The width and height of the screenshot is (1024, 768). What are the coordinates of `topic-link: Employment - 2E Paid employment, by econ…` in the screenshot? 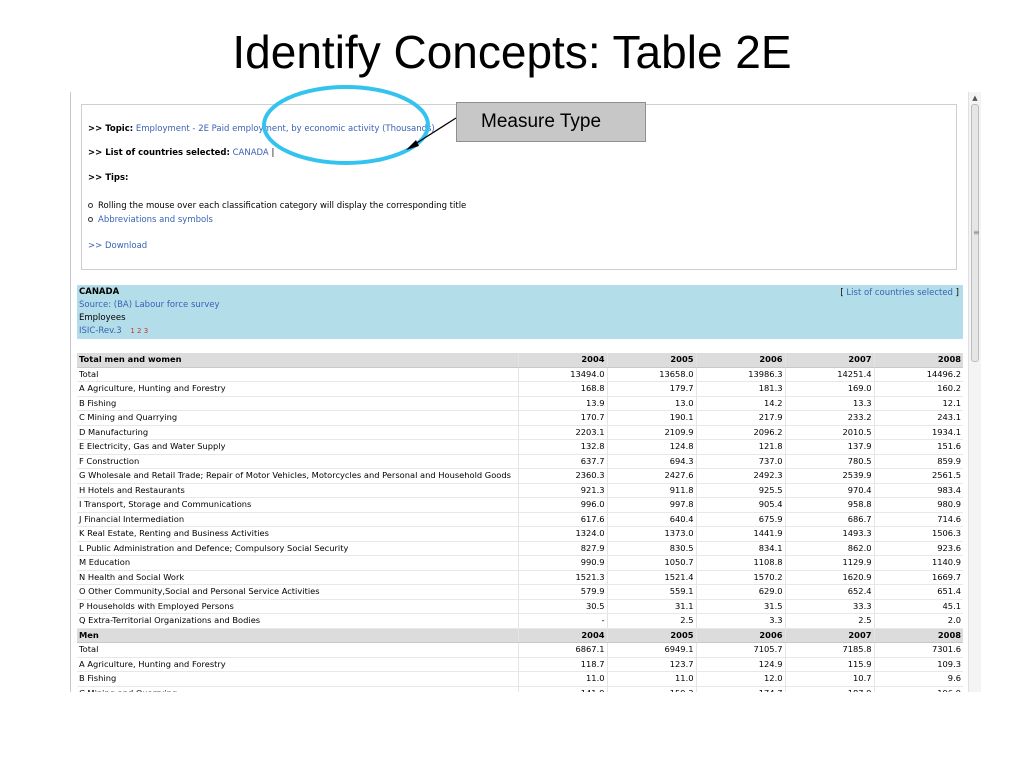 It's located at (285, 129).